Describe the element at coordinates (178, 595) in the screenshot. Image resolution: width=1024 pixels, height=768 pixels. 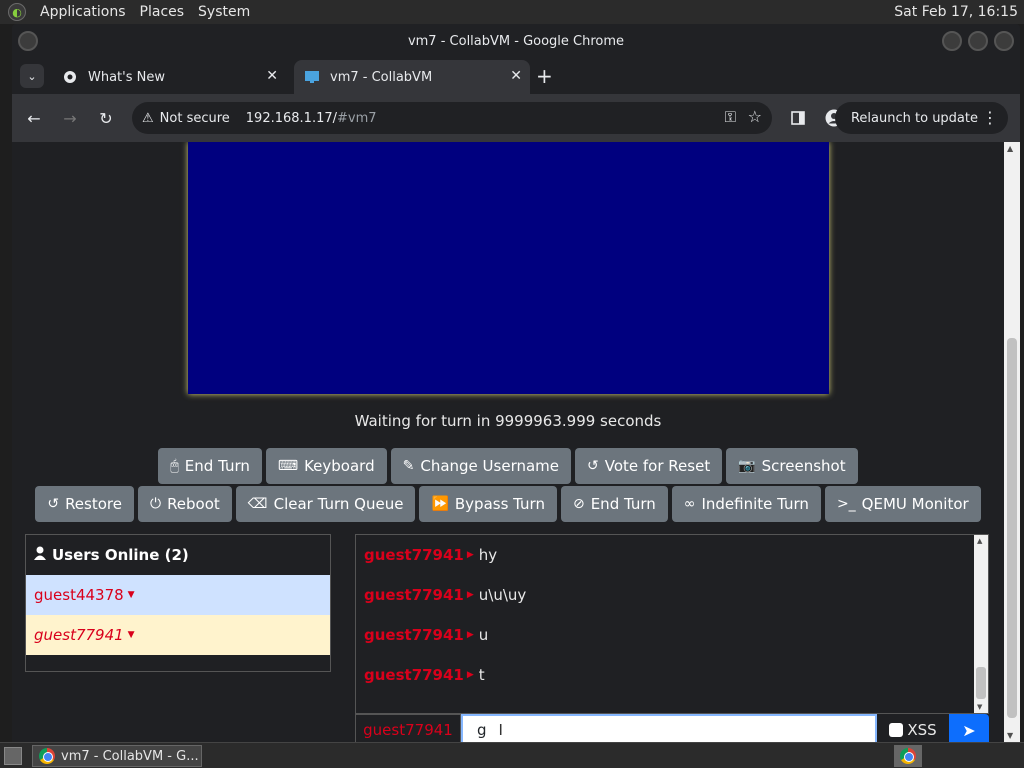
I see `user-list-item: guest44378 ▼` at that location.